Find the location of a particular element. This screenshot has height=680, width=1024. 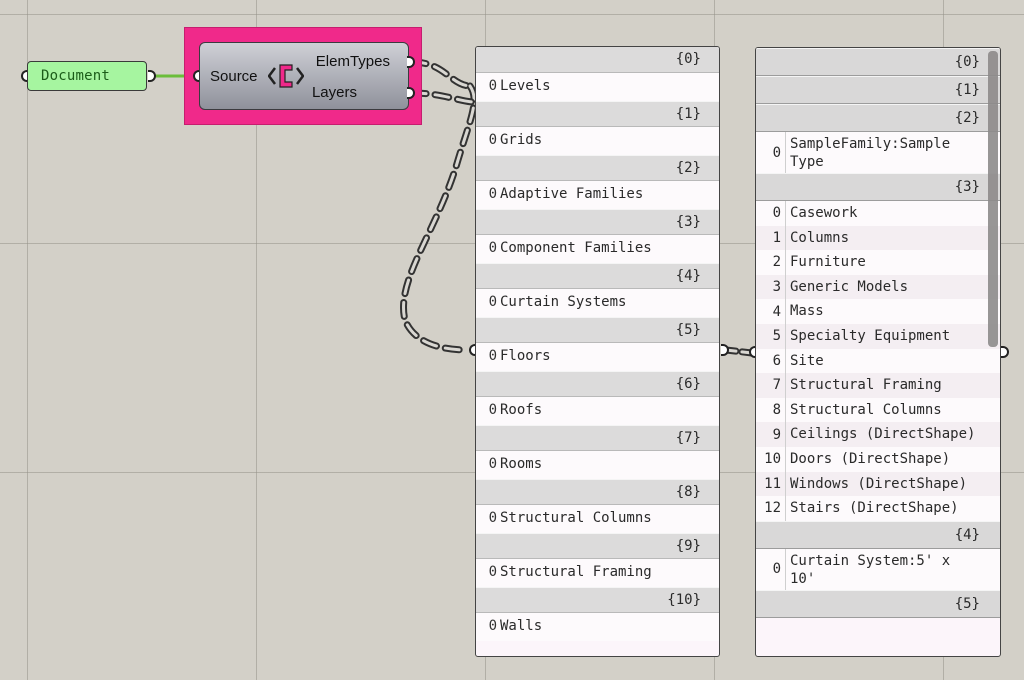

list-item: 0 Adaptive Families is located at coordinates (597, 195).